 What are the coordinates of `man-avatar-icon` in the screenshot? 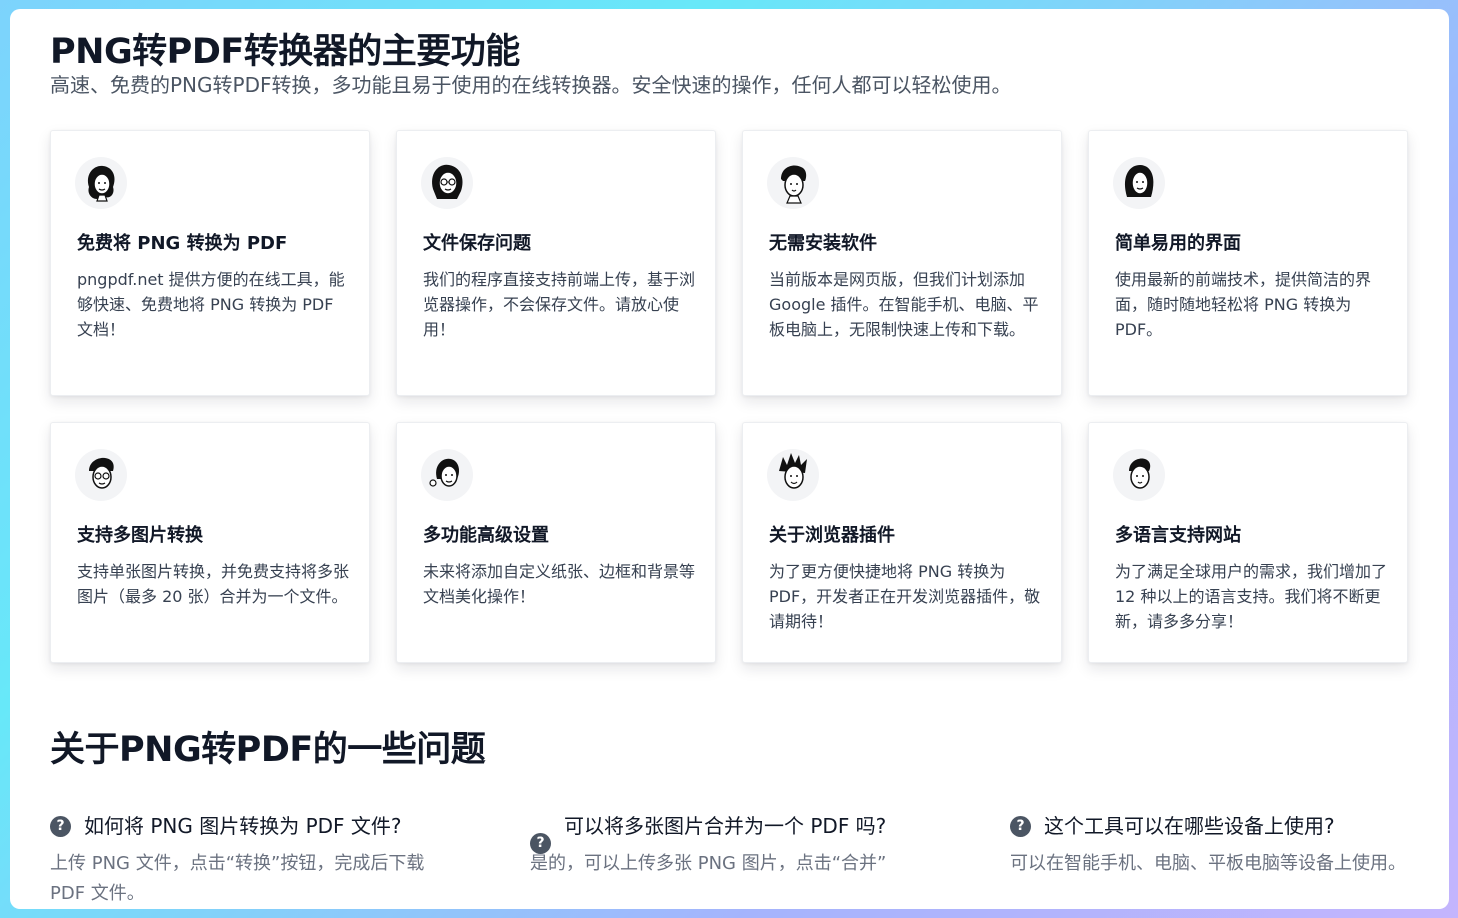 It's located at (793, 183).